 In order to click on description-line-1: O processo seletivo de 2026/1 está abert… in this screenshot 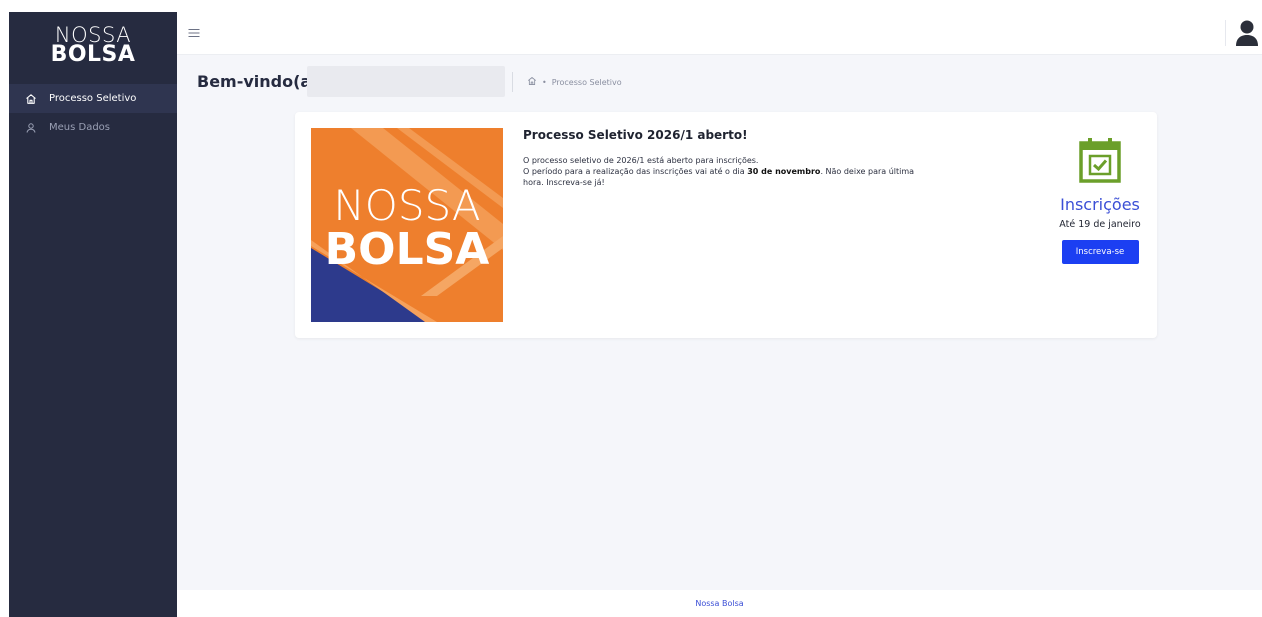, I will do `click(641, 160)`.